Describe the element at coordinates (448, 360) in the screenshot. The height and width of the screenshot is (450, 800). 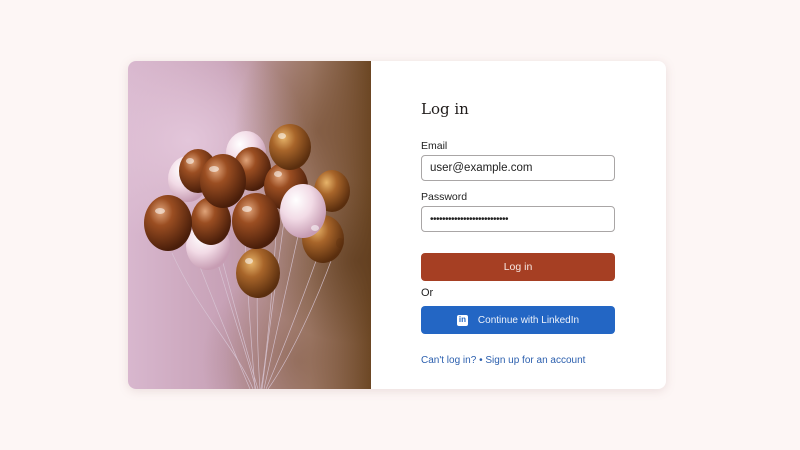
I see `cant-login-link: Can't log in?` at that location.